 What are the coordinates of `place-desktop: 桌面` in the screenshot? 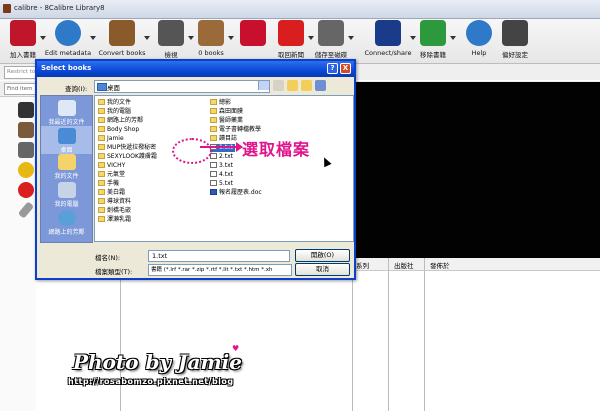 It's located at (66, 140).